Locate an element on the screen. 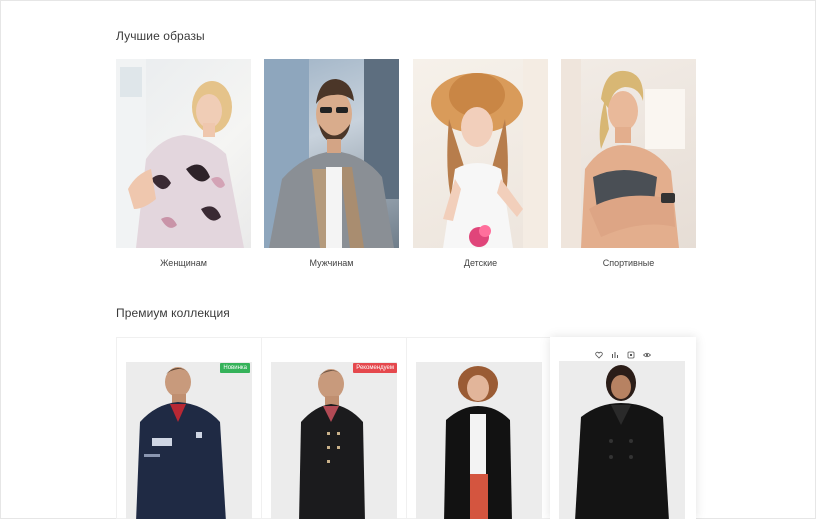 The width and height of the screenshot is (816, 519). look-image-kids is located at coordinates (480, 153).